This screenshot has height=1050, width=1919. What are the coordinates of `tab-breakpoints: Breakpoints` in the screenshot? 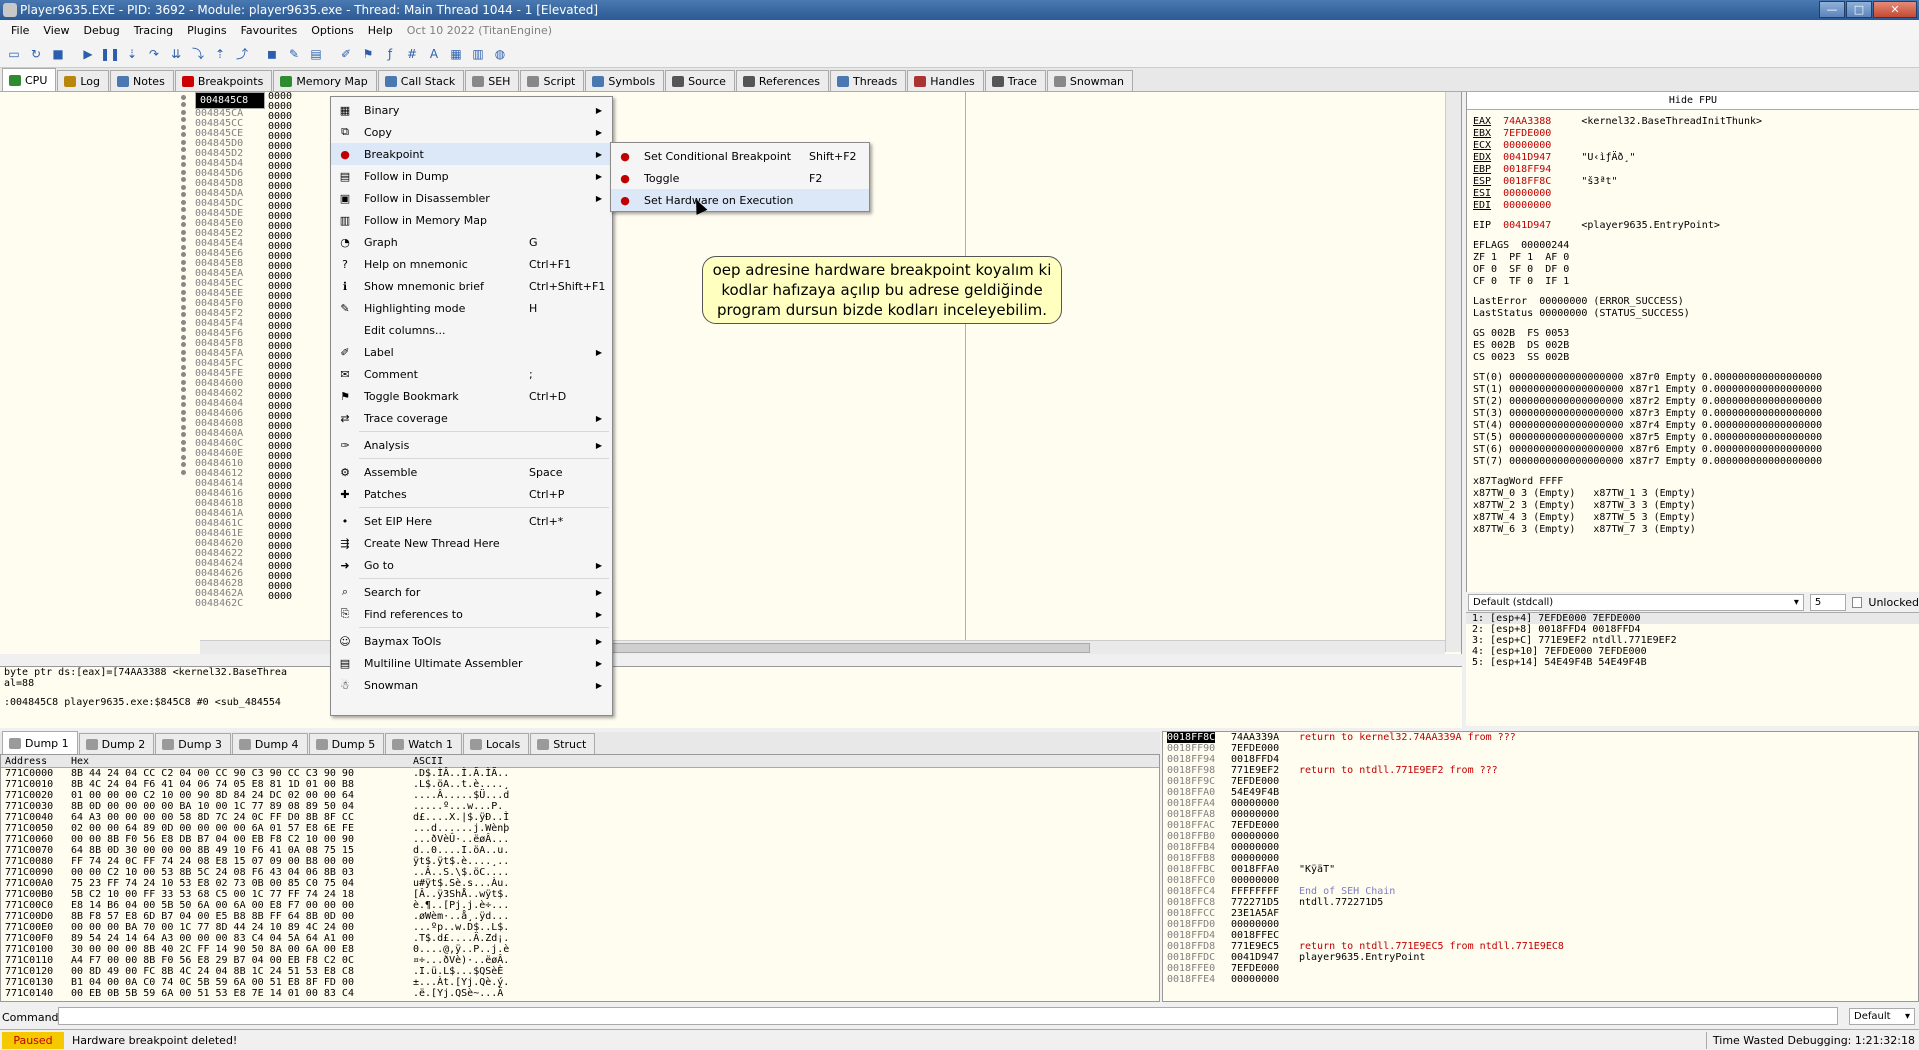 It's located at (223, 80).